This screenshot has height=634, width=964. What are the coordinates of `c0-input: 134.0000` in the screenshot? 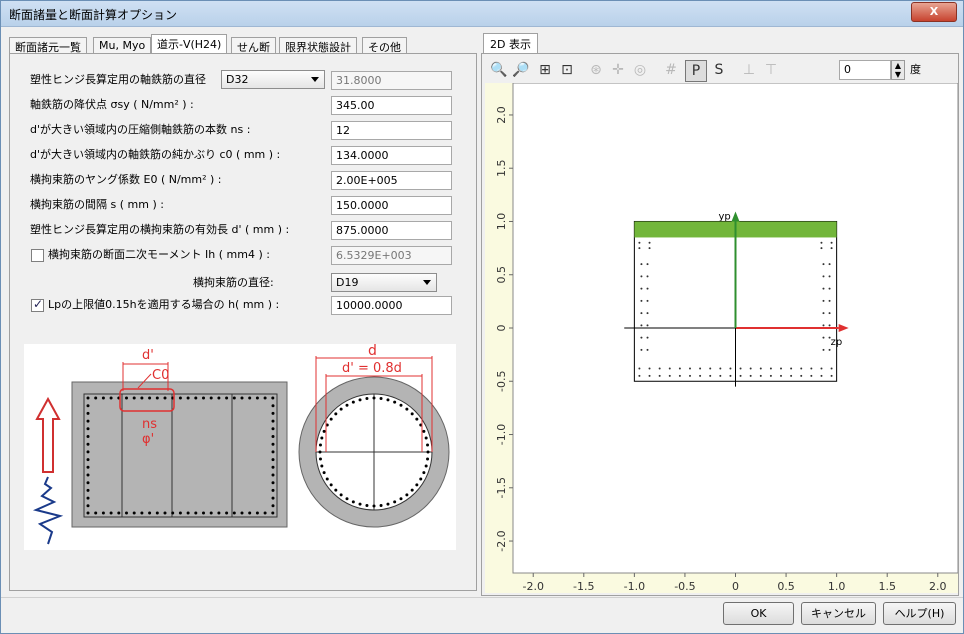 It's located at (391, 155).